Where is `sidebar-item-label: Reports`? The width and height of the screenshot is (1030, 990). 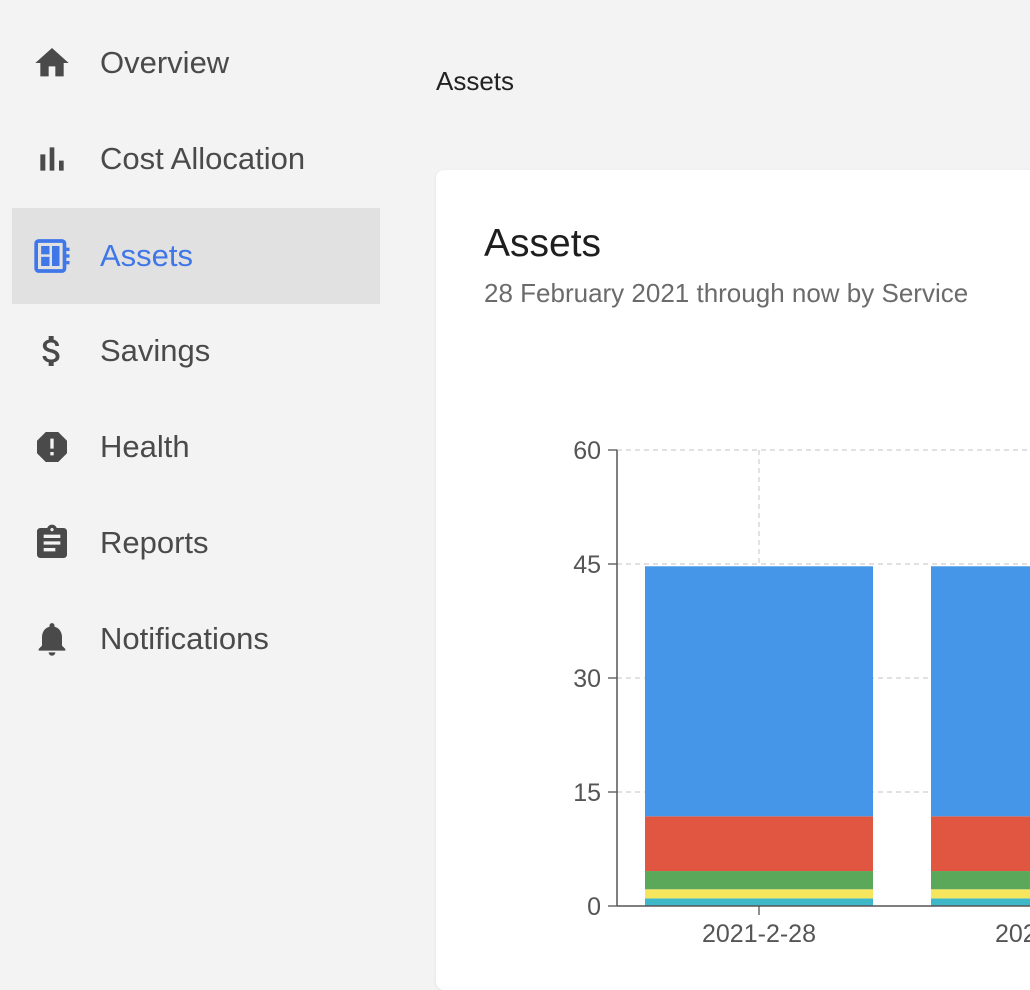
sidebar-item-label: Reports is located at coordinates (154, 542).